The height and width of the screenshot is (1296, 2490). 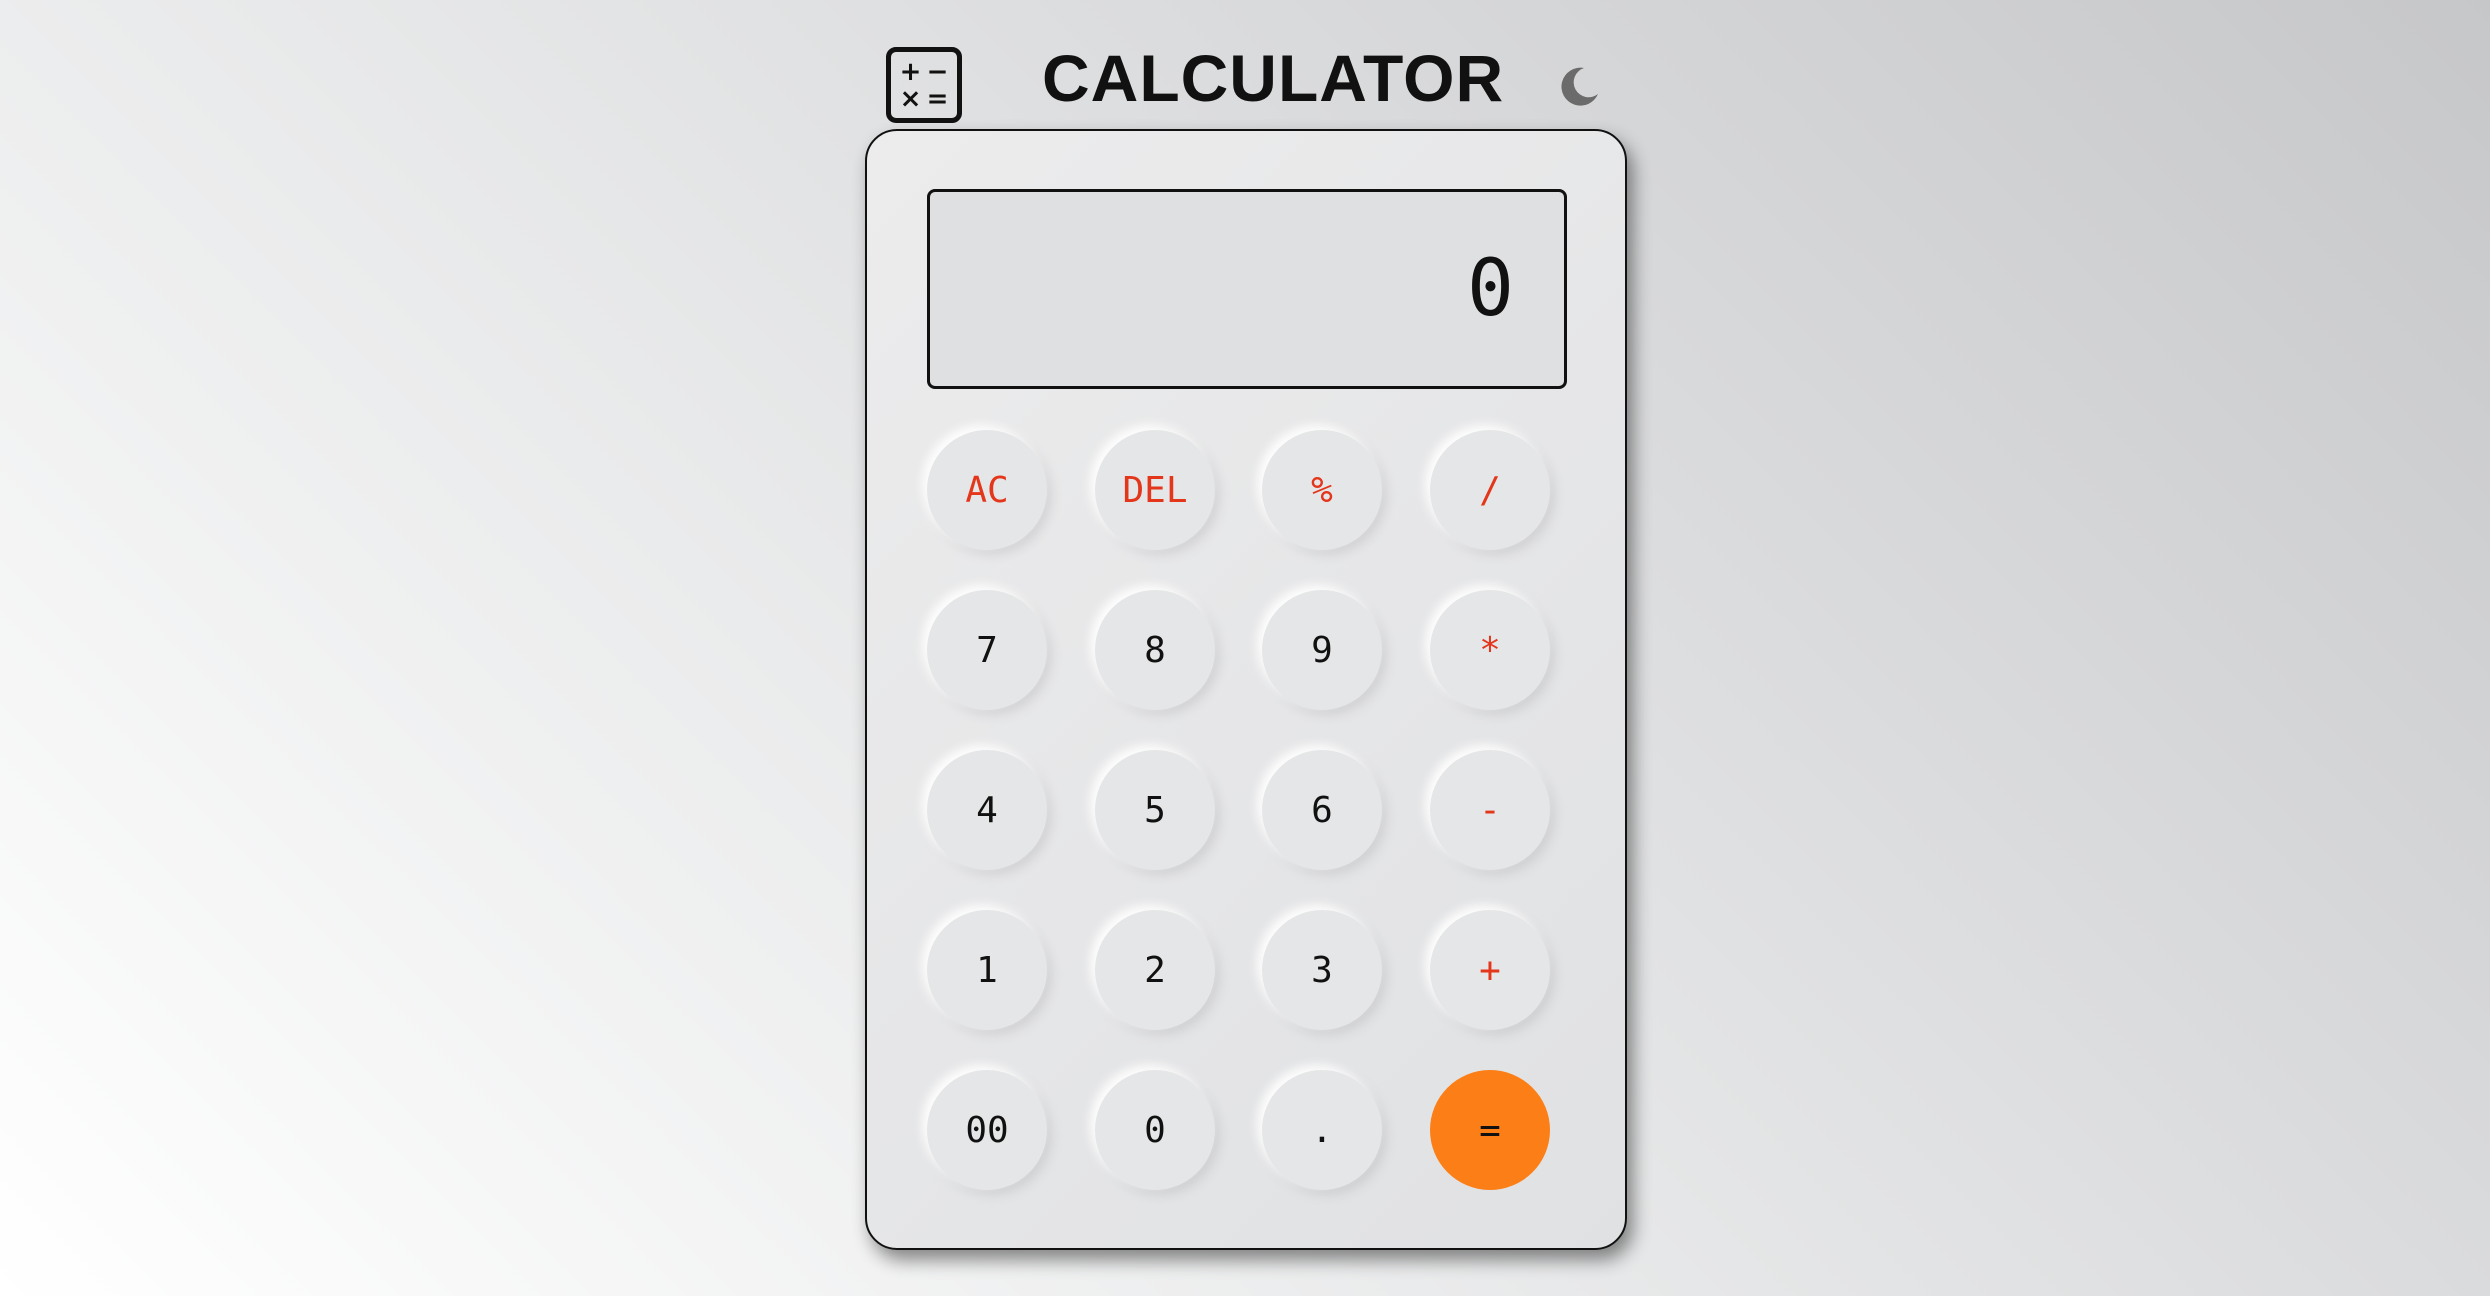 I want to click on moon-icon, so click(x=1579, y=86).